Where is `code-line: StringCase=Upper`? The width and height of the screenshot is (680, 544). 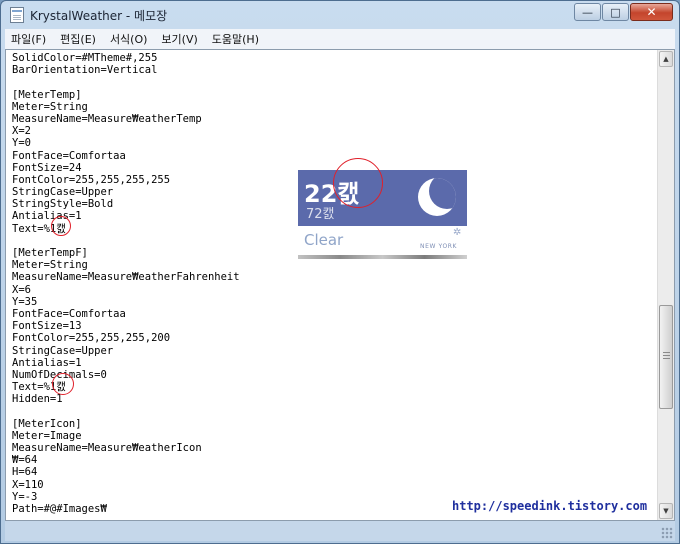 code-line: StringCase=Upper is located at coordinates (63, 350).